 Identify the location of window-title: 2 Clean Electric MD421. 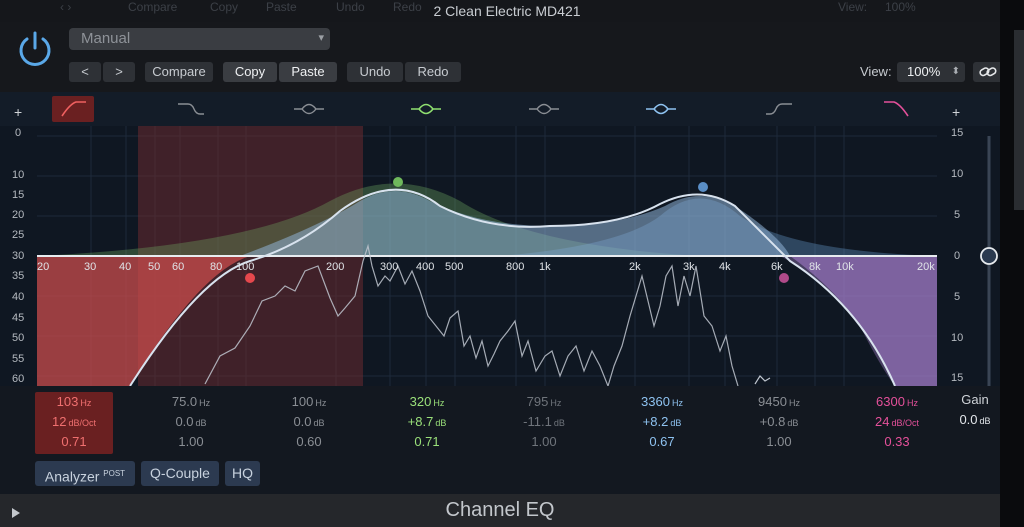
(507, 11).